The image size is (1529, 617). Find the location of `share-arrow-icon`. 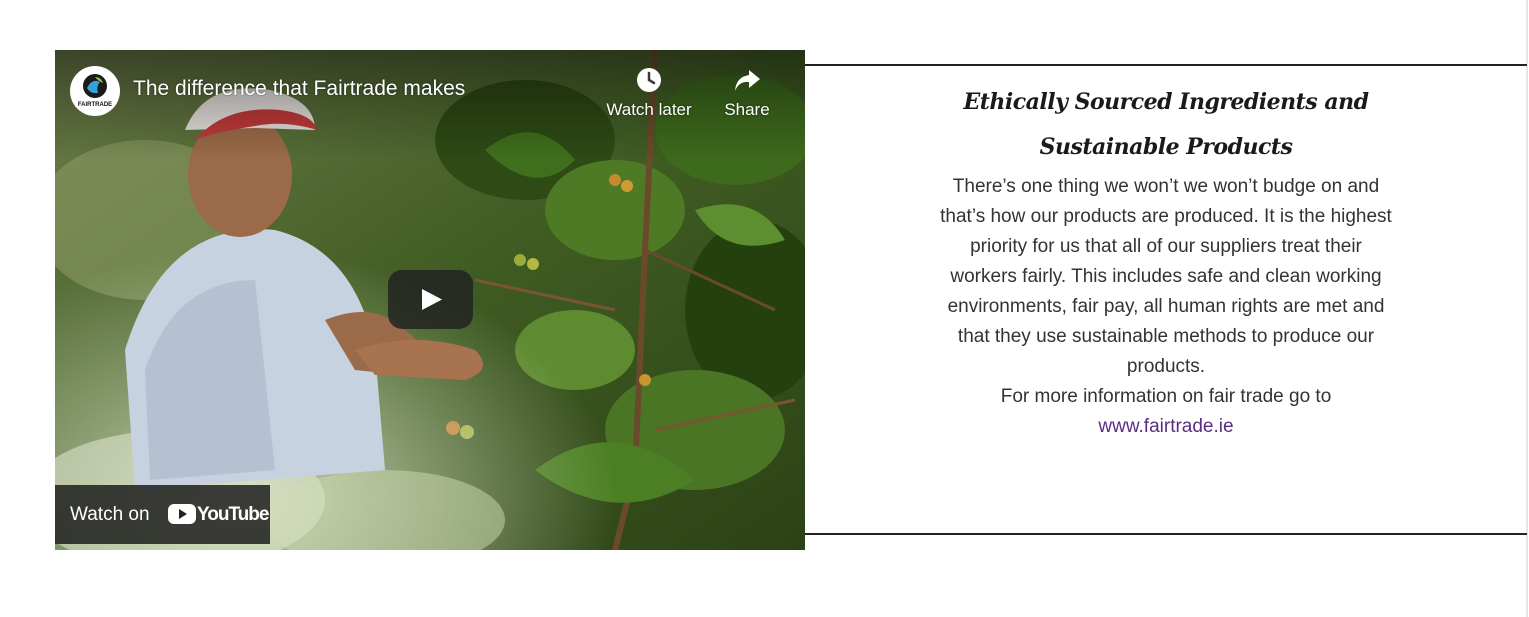

share-arrow-icon is located at coordinates (747, 80).